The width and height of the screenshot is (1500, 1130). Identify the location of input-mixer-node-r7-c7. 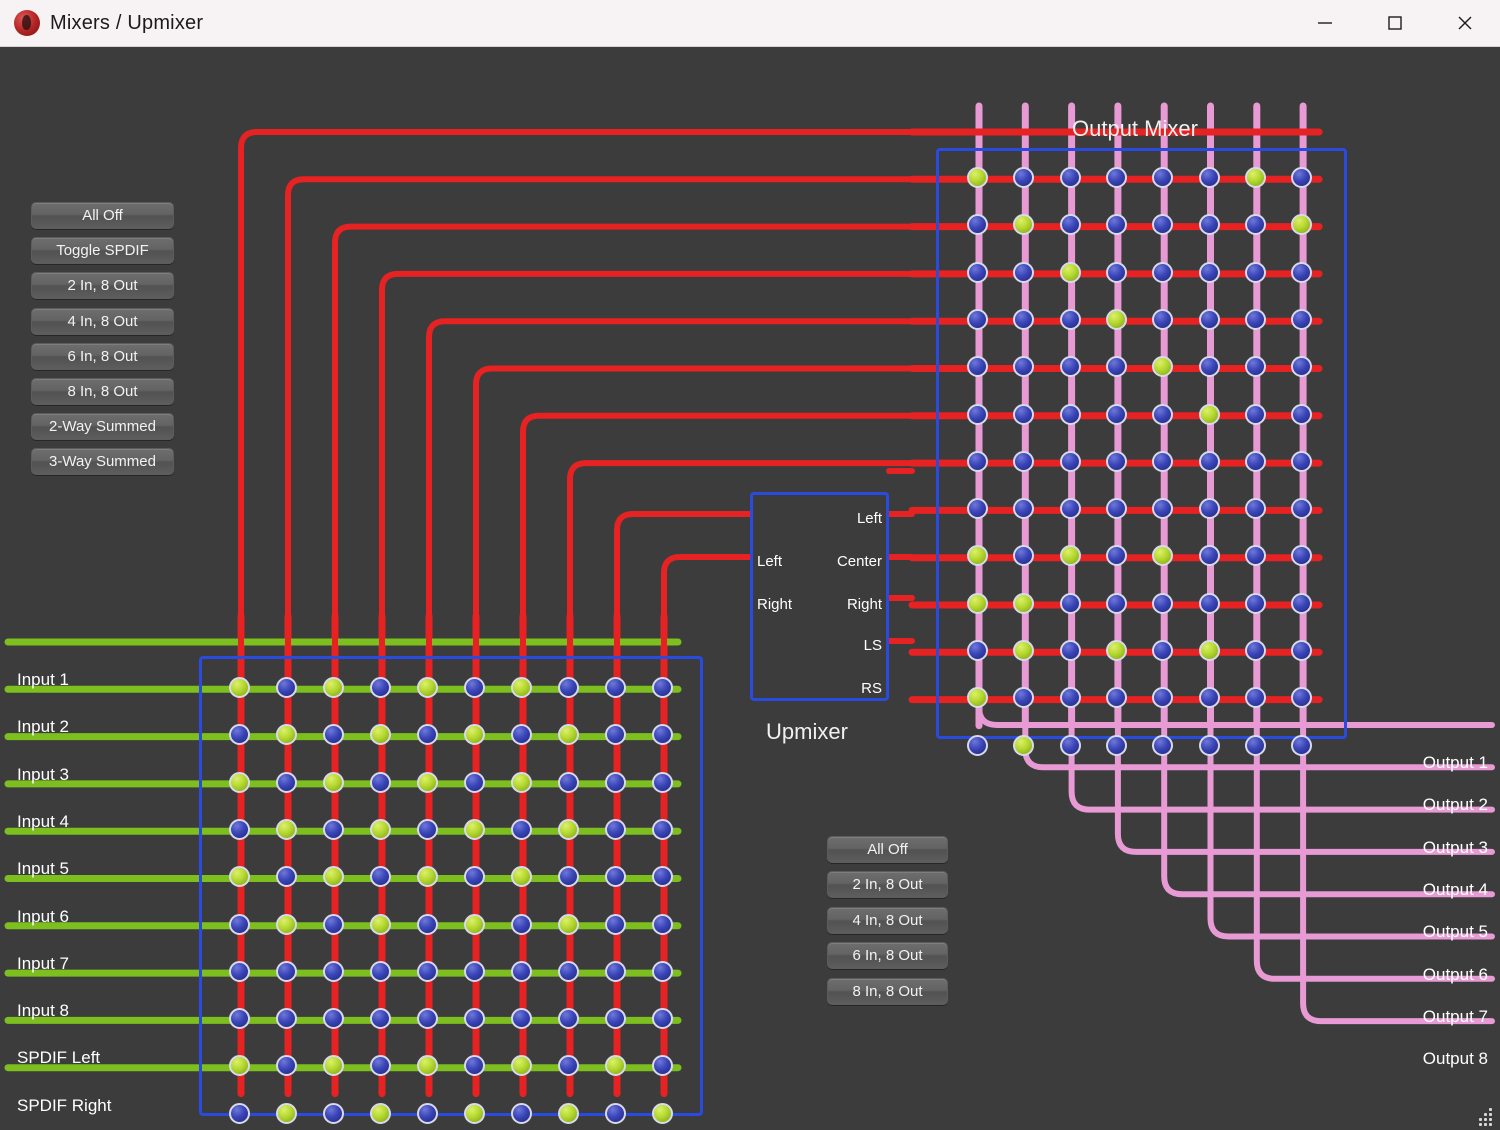
(521, 971).